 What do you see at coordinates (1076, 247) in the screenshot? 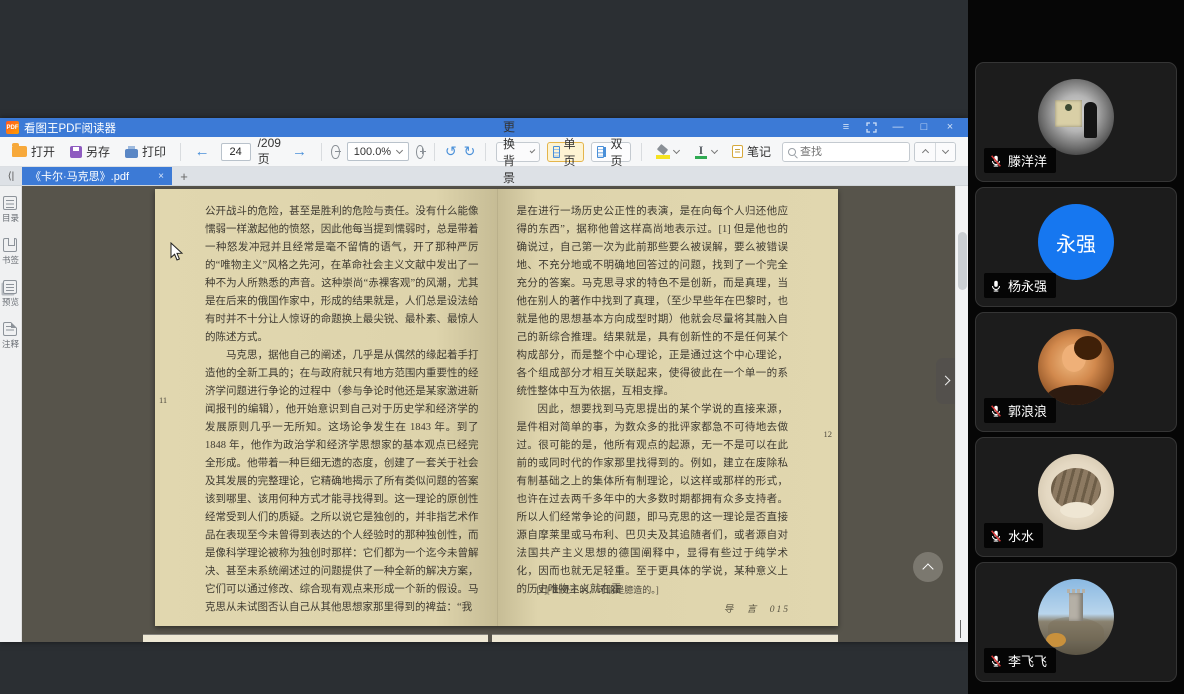
I see `participant-tile: 永强 杨永强` at bounding box center [1076, 247].